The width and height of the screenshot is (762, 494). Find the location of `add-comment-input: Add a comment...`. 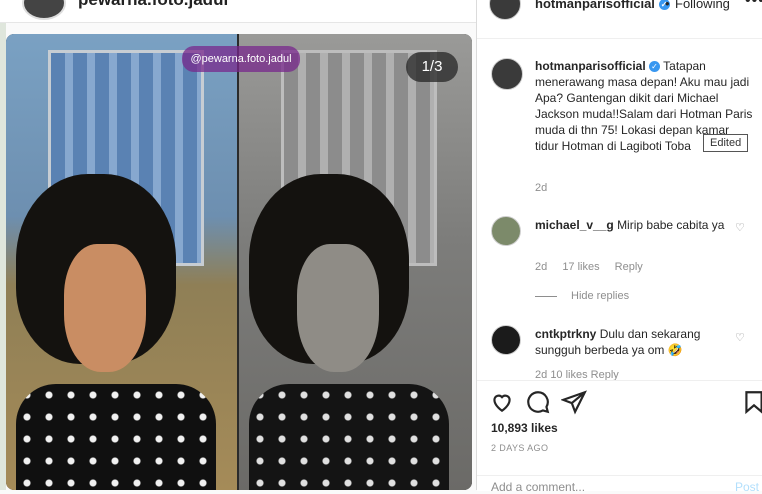

add-comment-input: Add a comment... is located at coordinates (538, 487).